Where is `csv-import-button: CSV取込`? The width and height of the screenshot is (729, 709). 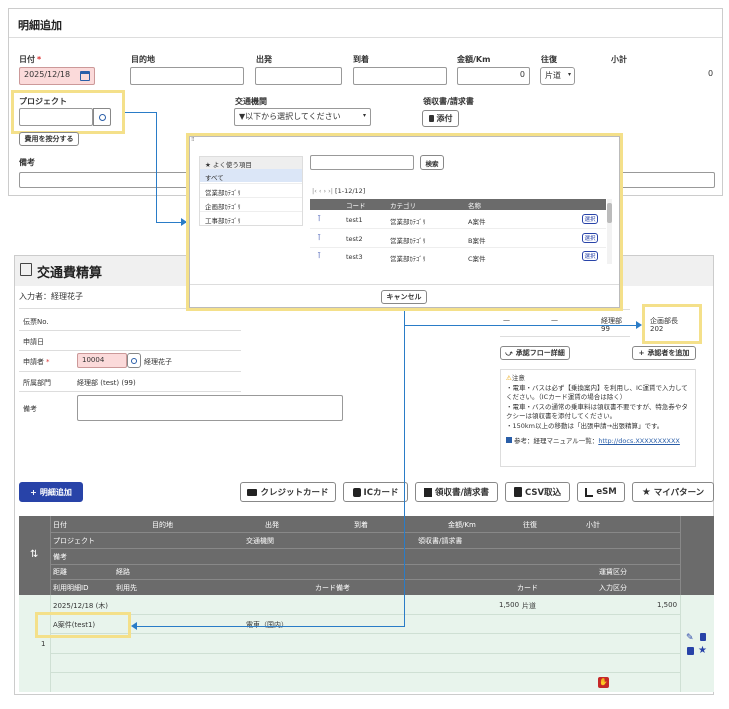 csv-import-button: CSV取込 is located at coordinates (537, 492).